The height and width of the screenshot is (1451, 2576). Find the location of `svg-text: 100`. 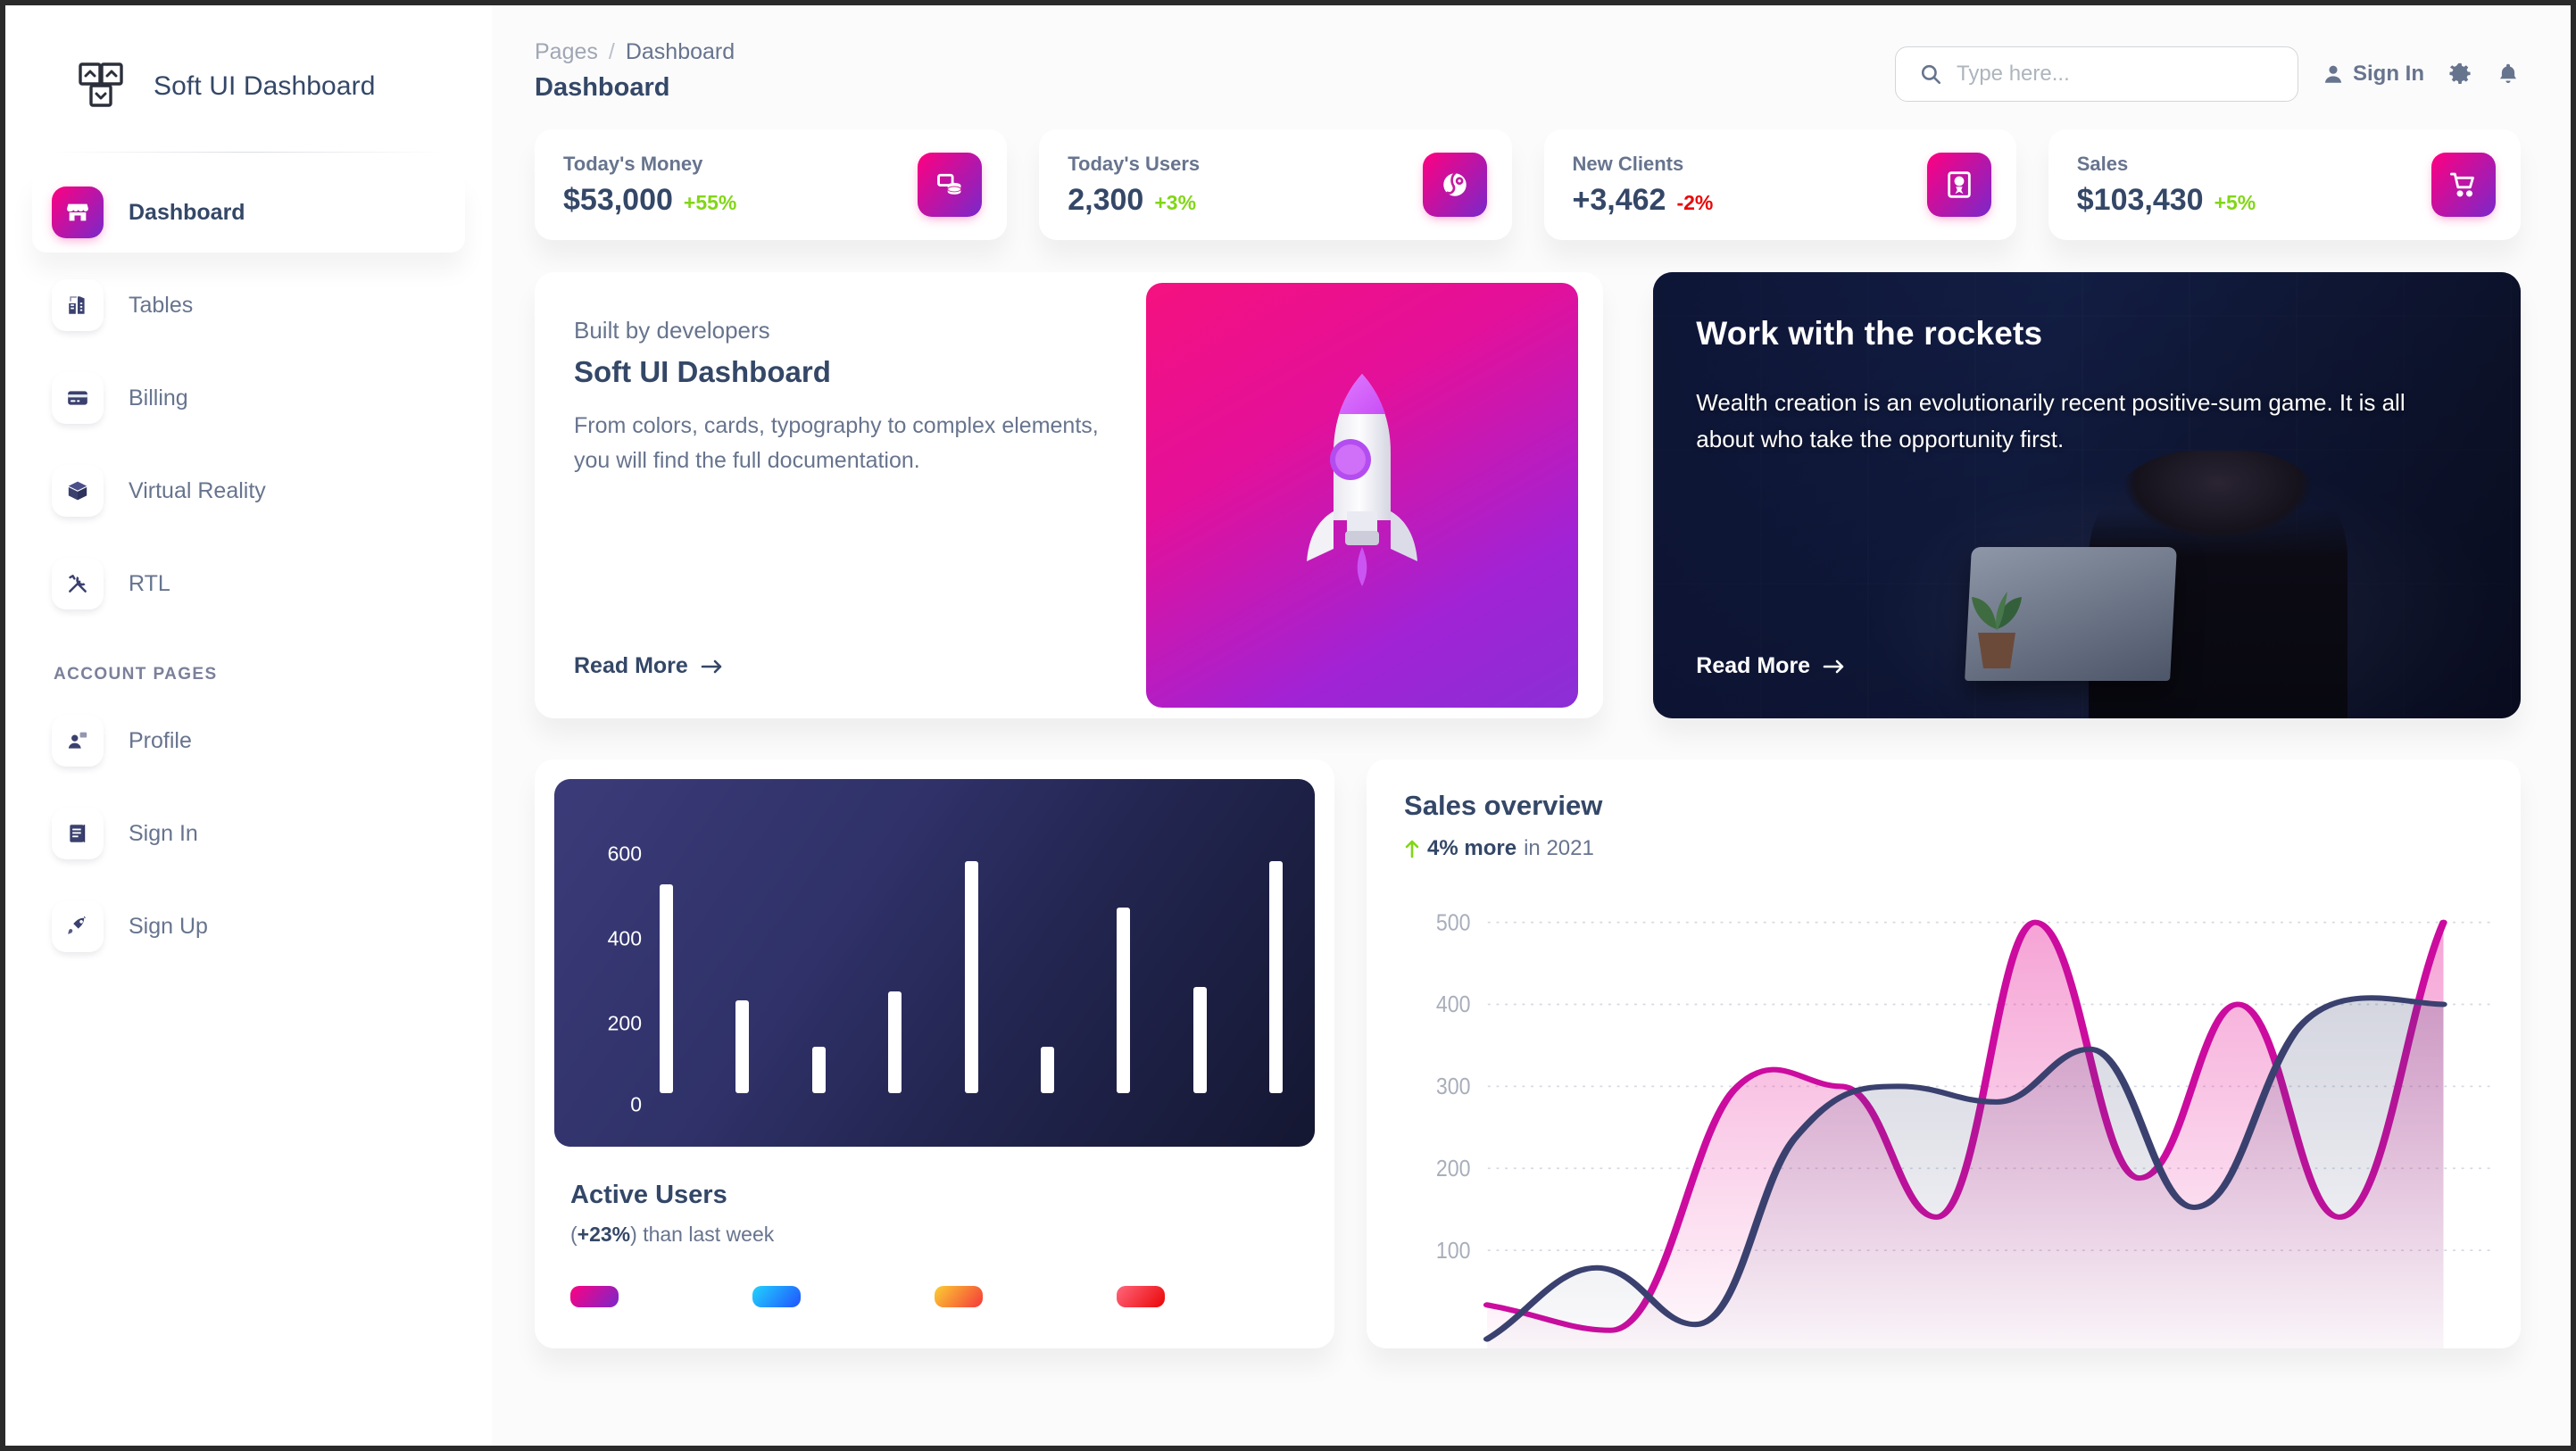

svg-text: 100 is located at coordinates (1454, 1251).